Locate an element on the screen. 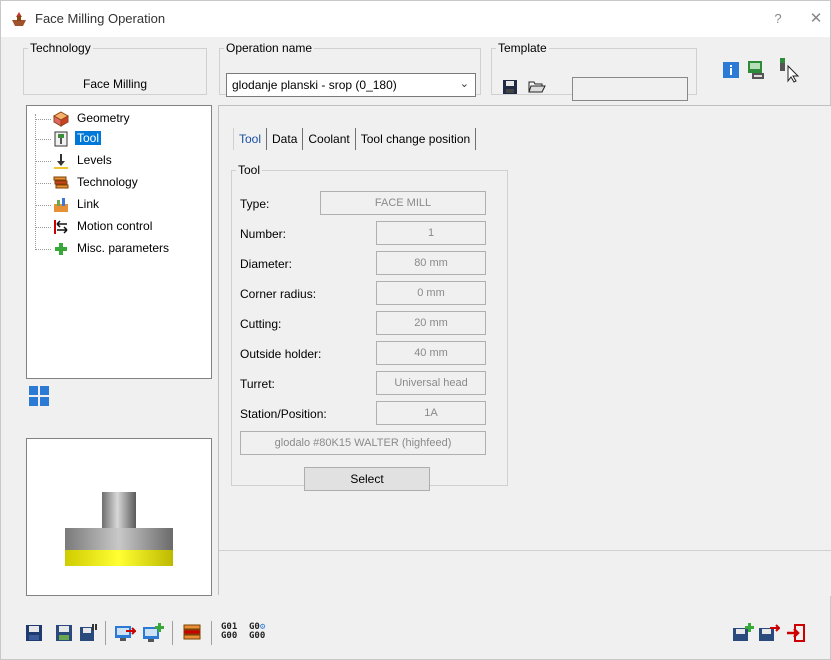  operation-name-select: glodanje planski - srop (0_180) ⌄ is located at coordinates (351, 85).